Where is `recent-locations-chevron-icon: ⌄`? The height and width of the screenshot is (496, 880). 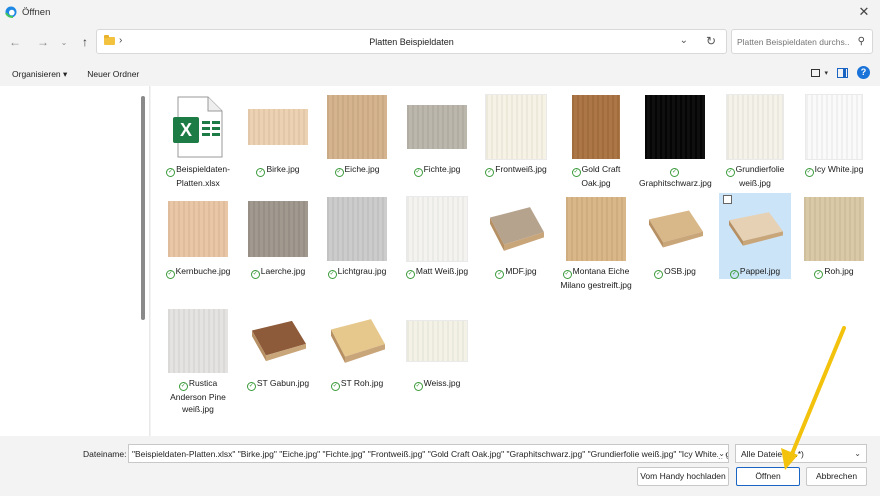
recent-locations-chevron-icon: ⌄ is located at coordinates (64, 42).